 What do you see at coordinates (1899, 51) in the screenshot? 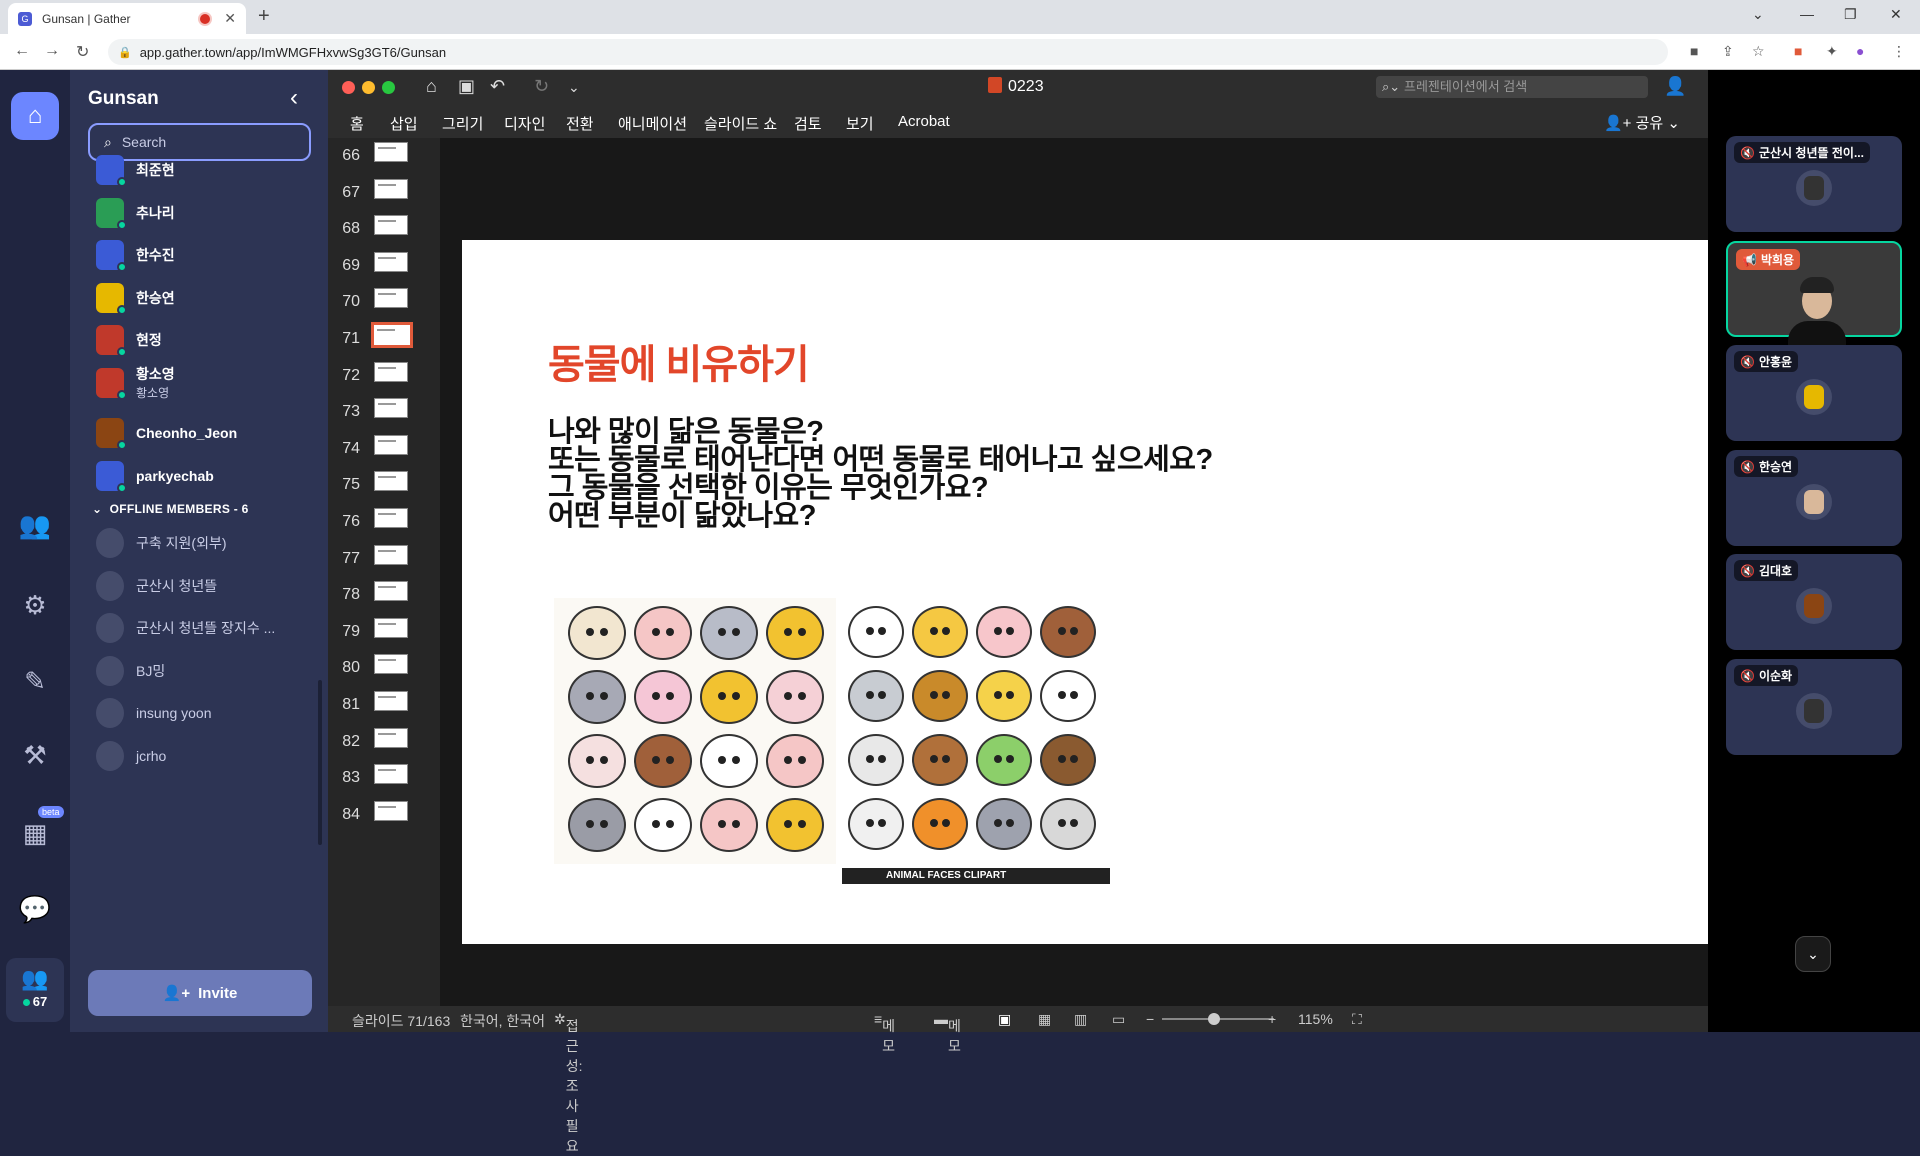
I see `chrome-menu-icon: ⋮` at bounding box center [1899, 51].